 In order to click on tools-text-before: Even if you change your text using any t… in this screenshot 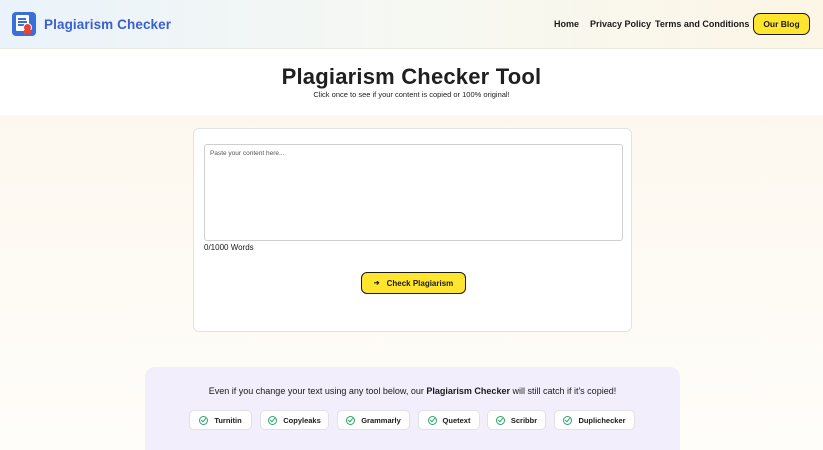, I will do `click(317, 391)`.